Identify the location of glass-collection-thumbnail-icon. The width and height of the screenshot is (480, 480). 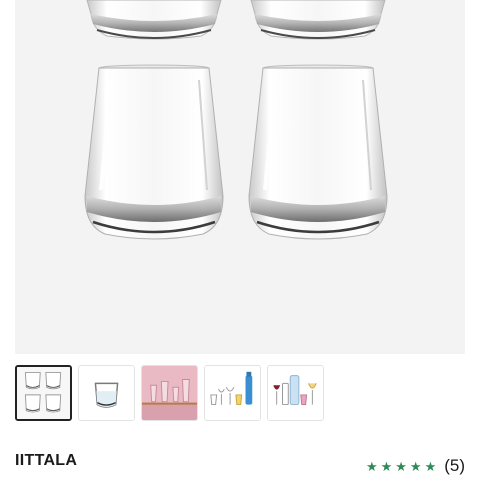
(232, 393).